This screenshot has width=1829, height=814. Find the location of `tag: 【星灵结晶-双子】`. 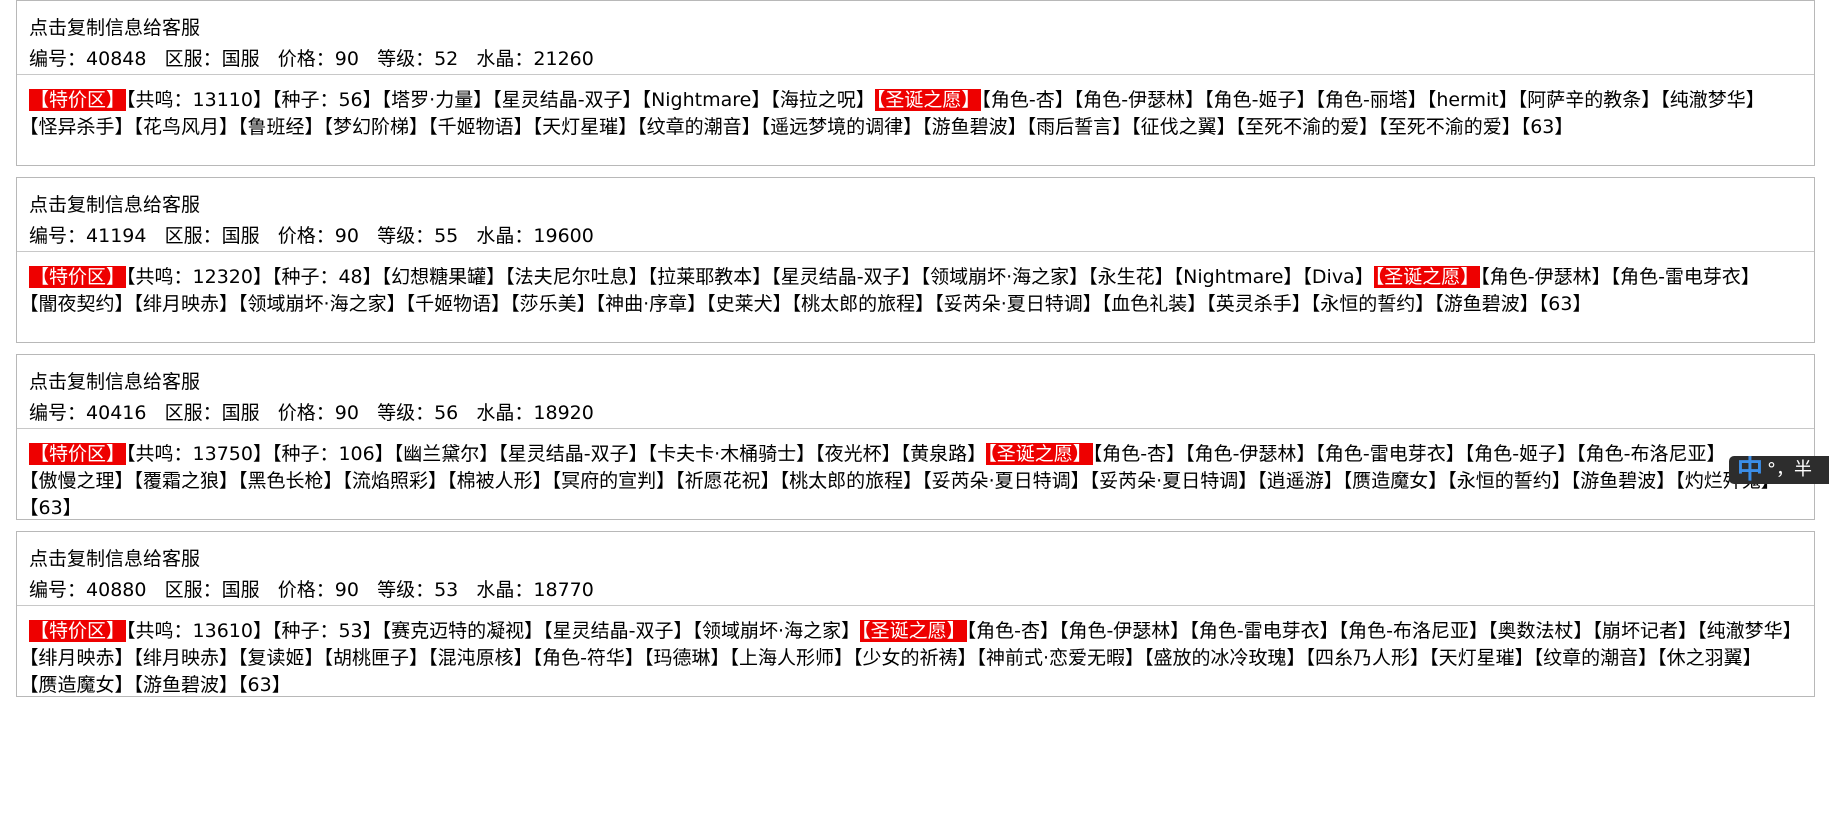

tag: 【星灵结晶-双子】 is located at coordinates (567, 100).